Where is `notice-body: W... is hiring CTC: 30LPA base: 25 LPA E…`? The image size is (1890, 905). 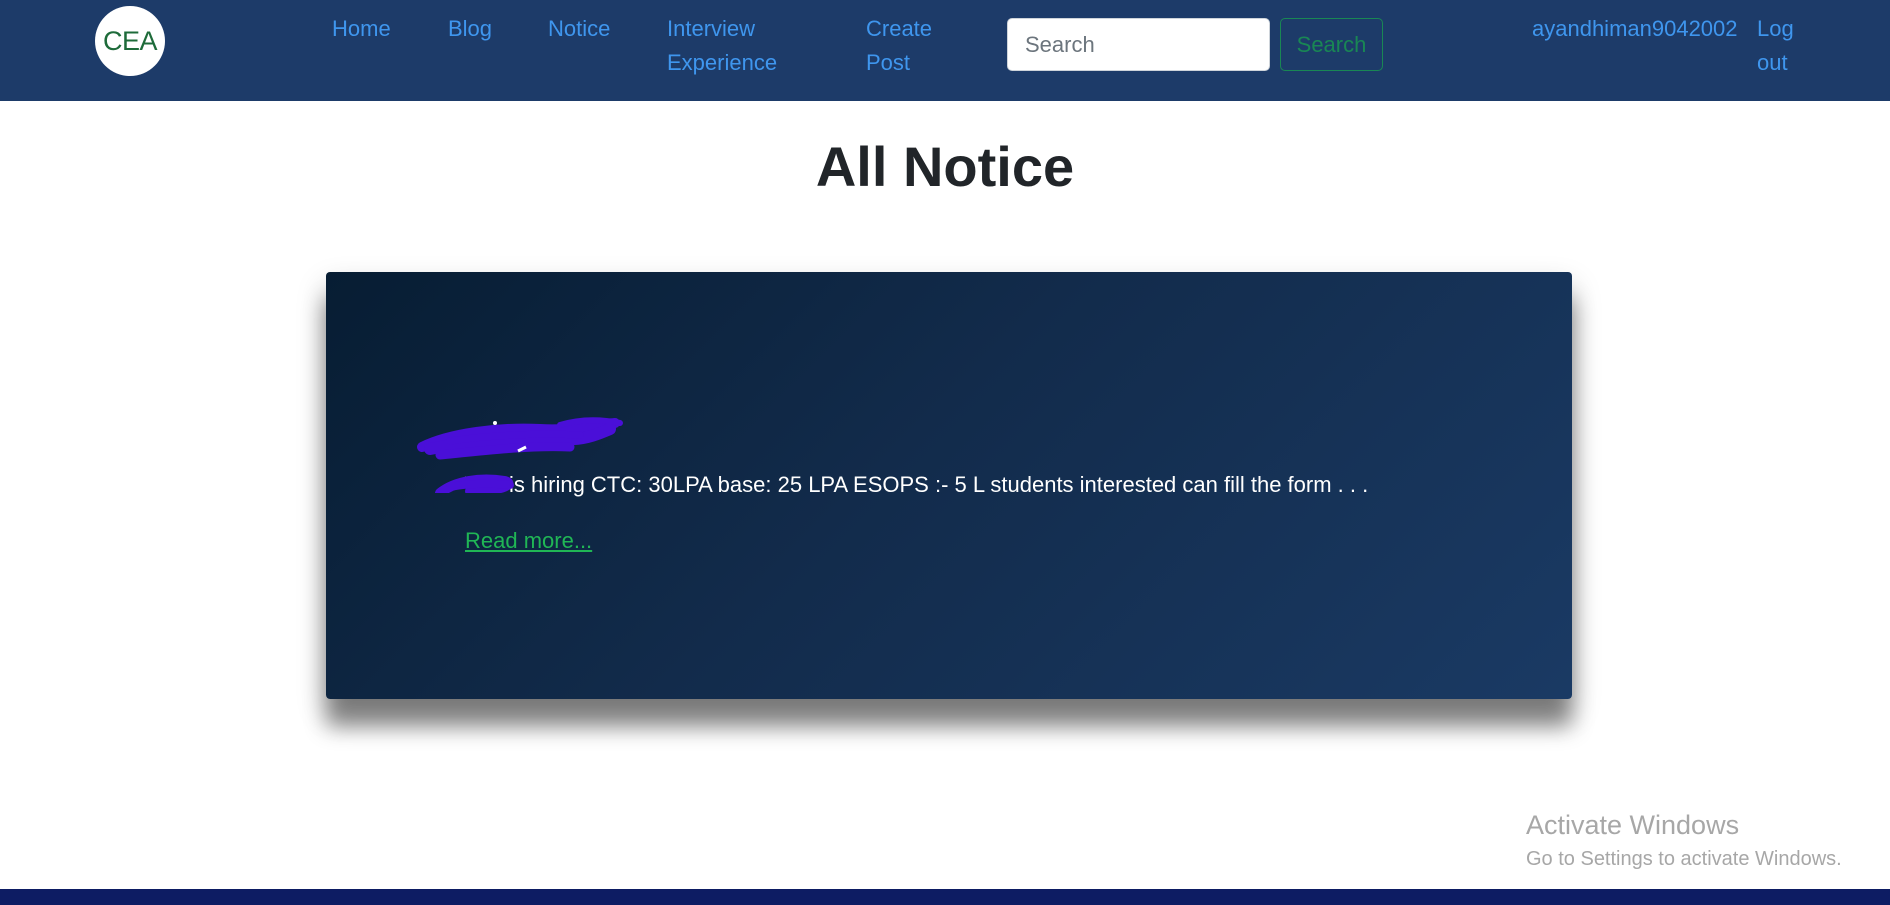
notice-body: W... is hiring CTC: 30LPA base: 25 LPA E… is located at coordinates (917, 484).